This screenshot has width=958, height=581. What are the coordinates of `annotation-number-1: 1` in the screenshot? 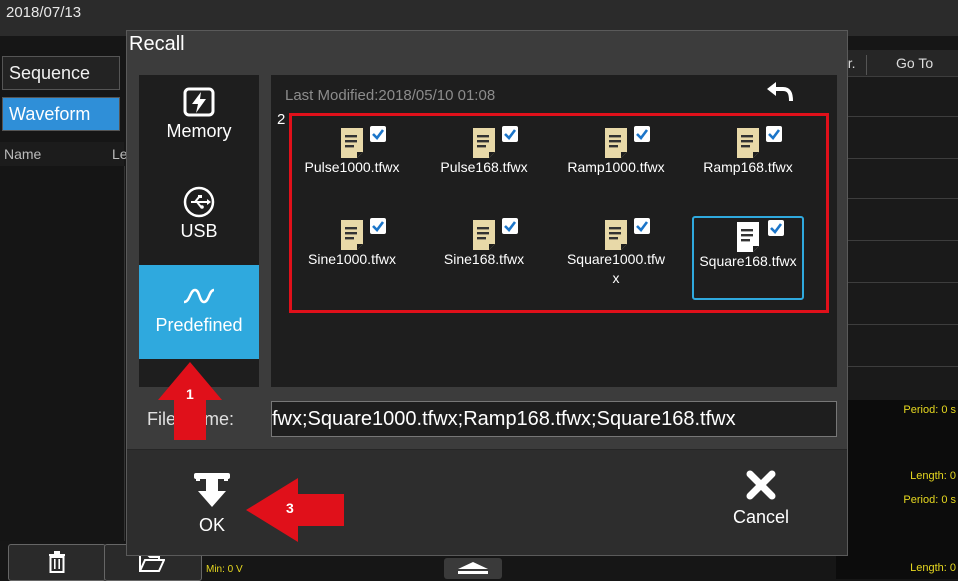 It's located at (190, 394).